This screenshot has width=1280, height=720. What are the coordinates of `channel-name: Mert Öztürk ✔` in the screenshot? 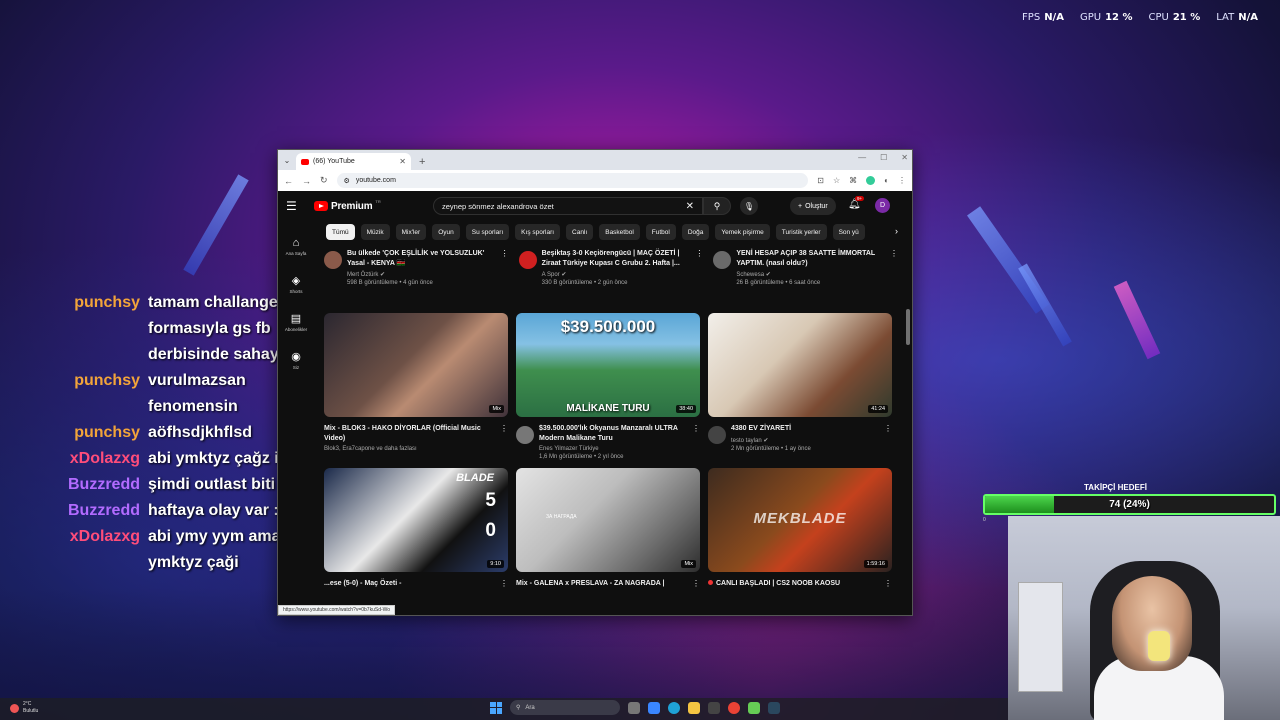 It's located at (420, 274).